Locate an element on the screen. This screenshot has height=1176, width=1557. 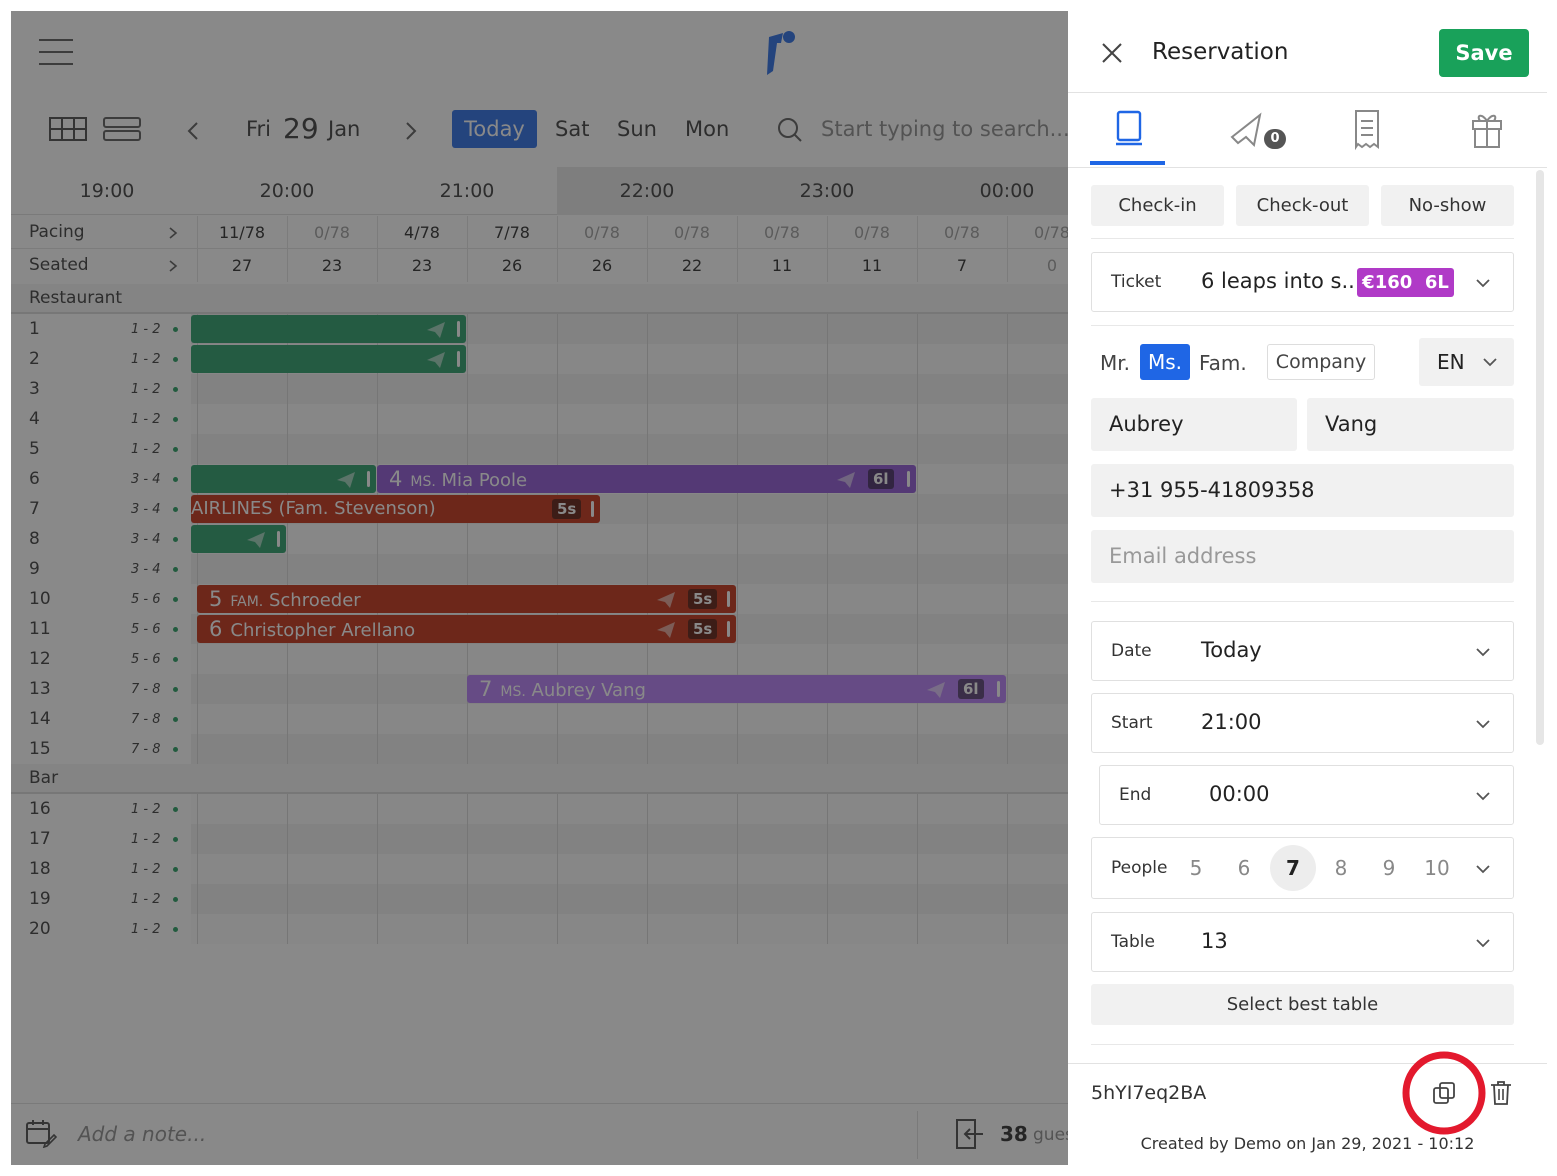
reservation-bar: 5 FAM. Schroeder 5s is located at coordinates (466, 599).